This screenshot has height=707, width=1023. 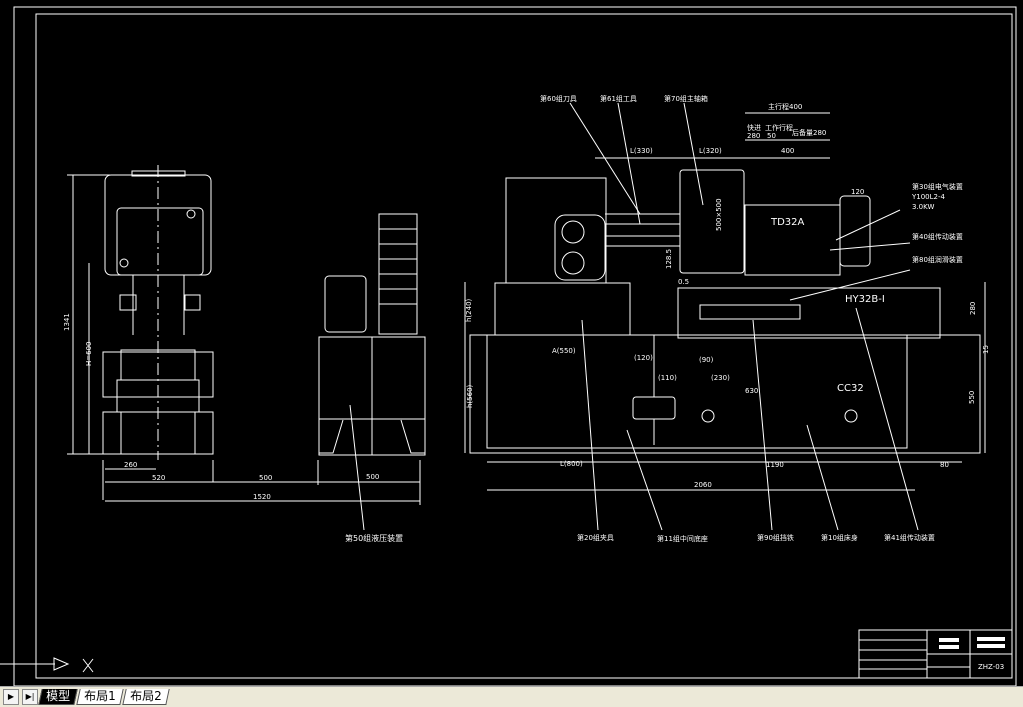 What do you see at coordinates (779, 127) in the screenshot?
I see `dim-work-feed: 工作行程` at bounding box center [779, 127].